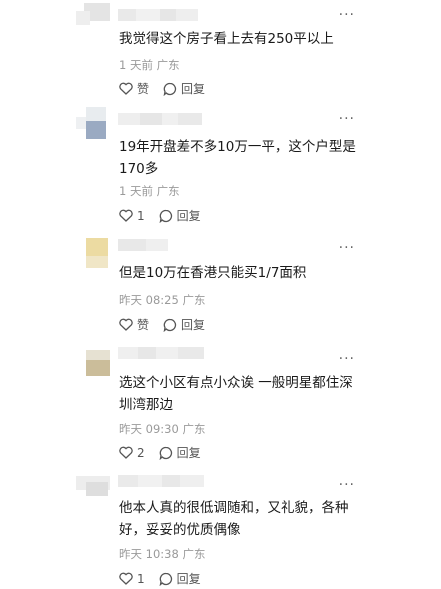  Describe the element at coordinates (213, 273) in the screenshot. I see `comment-text: 但是10万在香港只能买1/7面积` at that location.